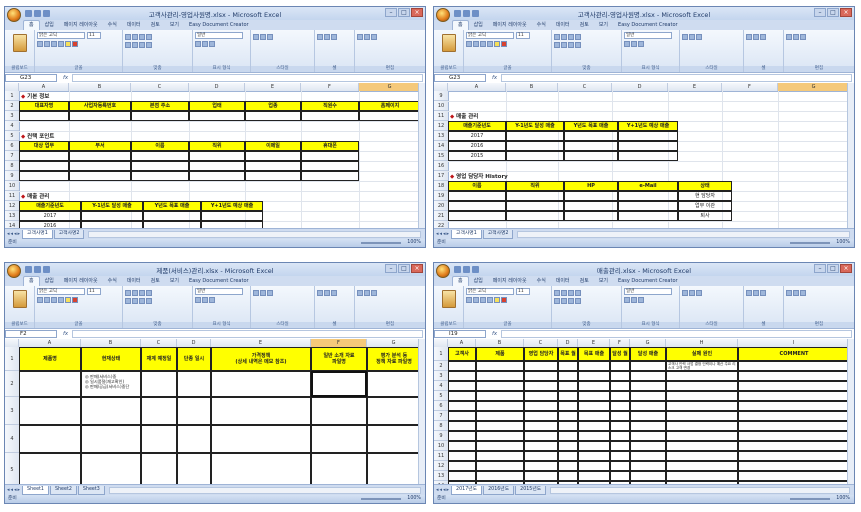 This screenshot has width=861, height=512. I want to click on row-header: 2, so click(441, 366).